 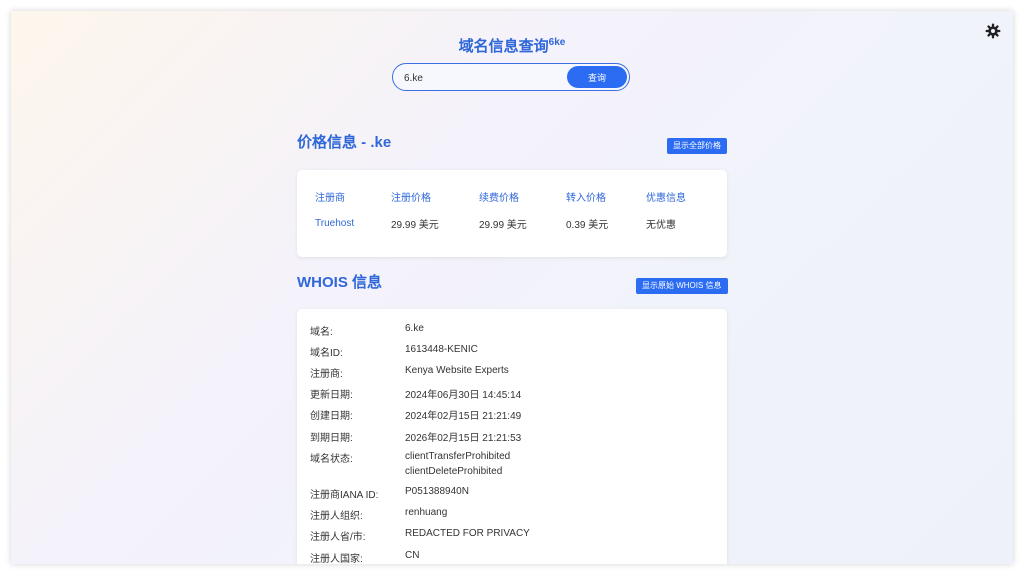 What do you see at coordinates (426, 512) in the screenshot?
I see `whois-value: renhuang` at bounding box center [426, 512].